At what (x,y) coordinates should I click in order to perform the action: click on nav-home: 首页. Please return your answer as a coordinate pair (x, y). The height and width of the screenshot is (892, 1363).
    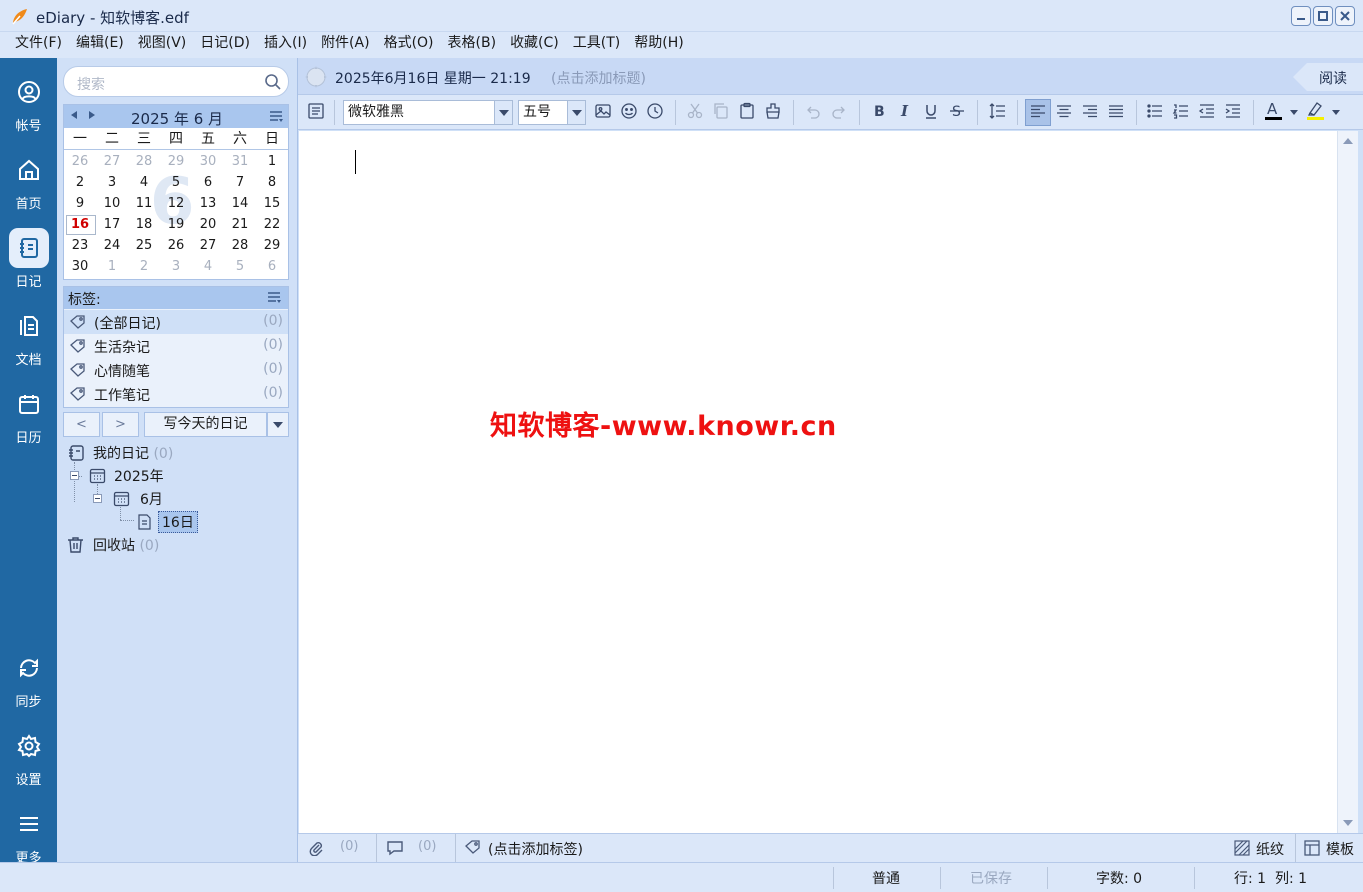
    Looking at the image, I should click on (28, 177).